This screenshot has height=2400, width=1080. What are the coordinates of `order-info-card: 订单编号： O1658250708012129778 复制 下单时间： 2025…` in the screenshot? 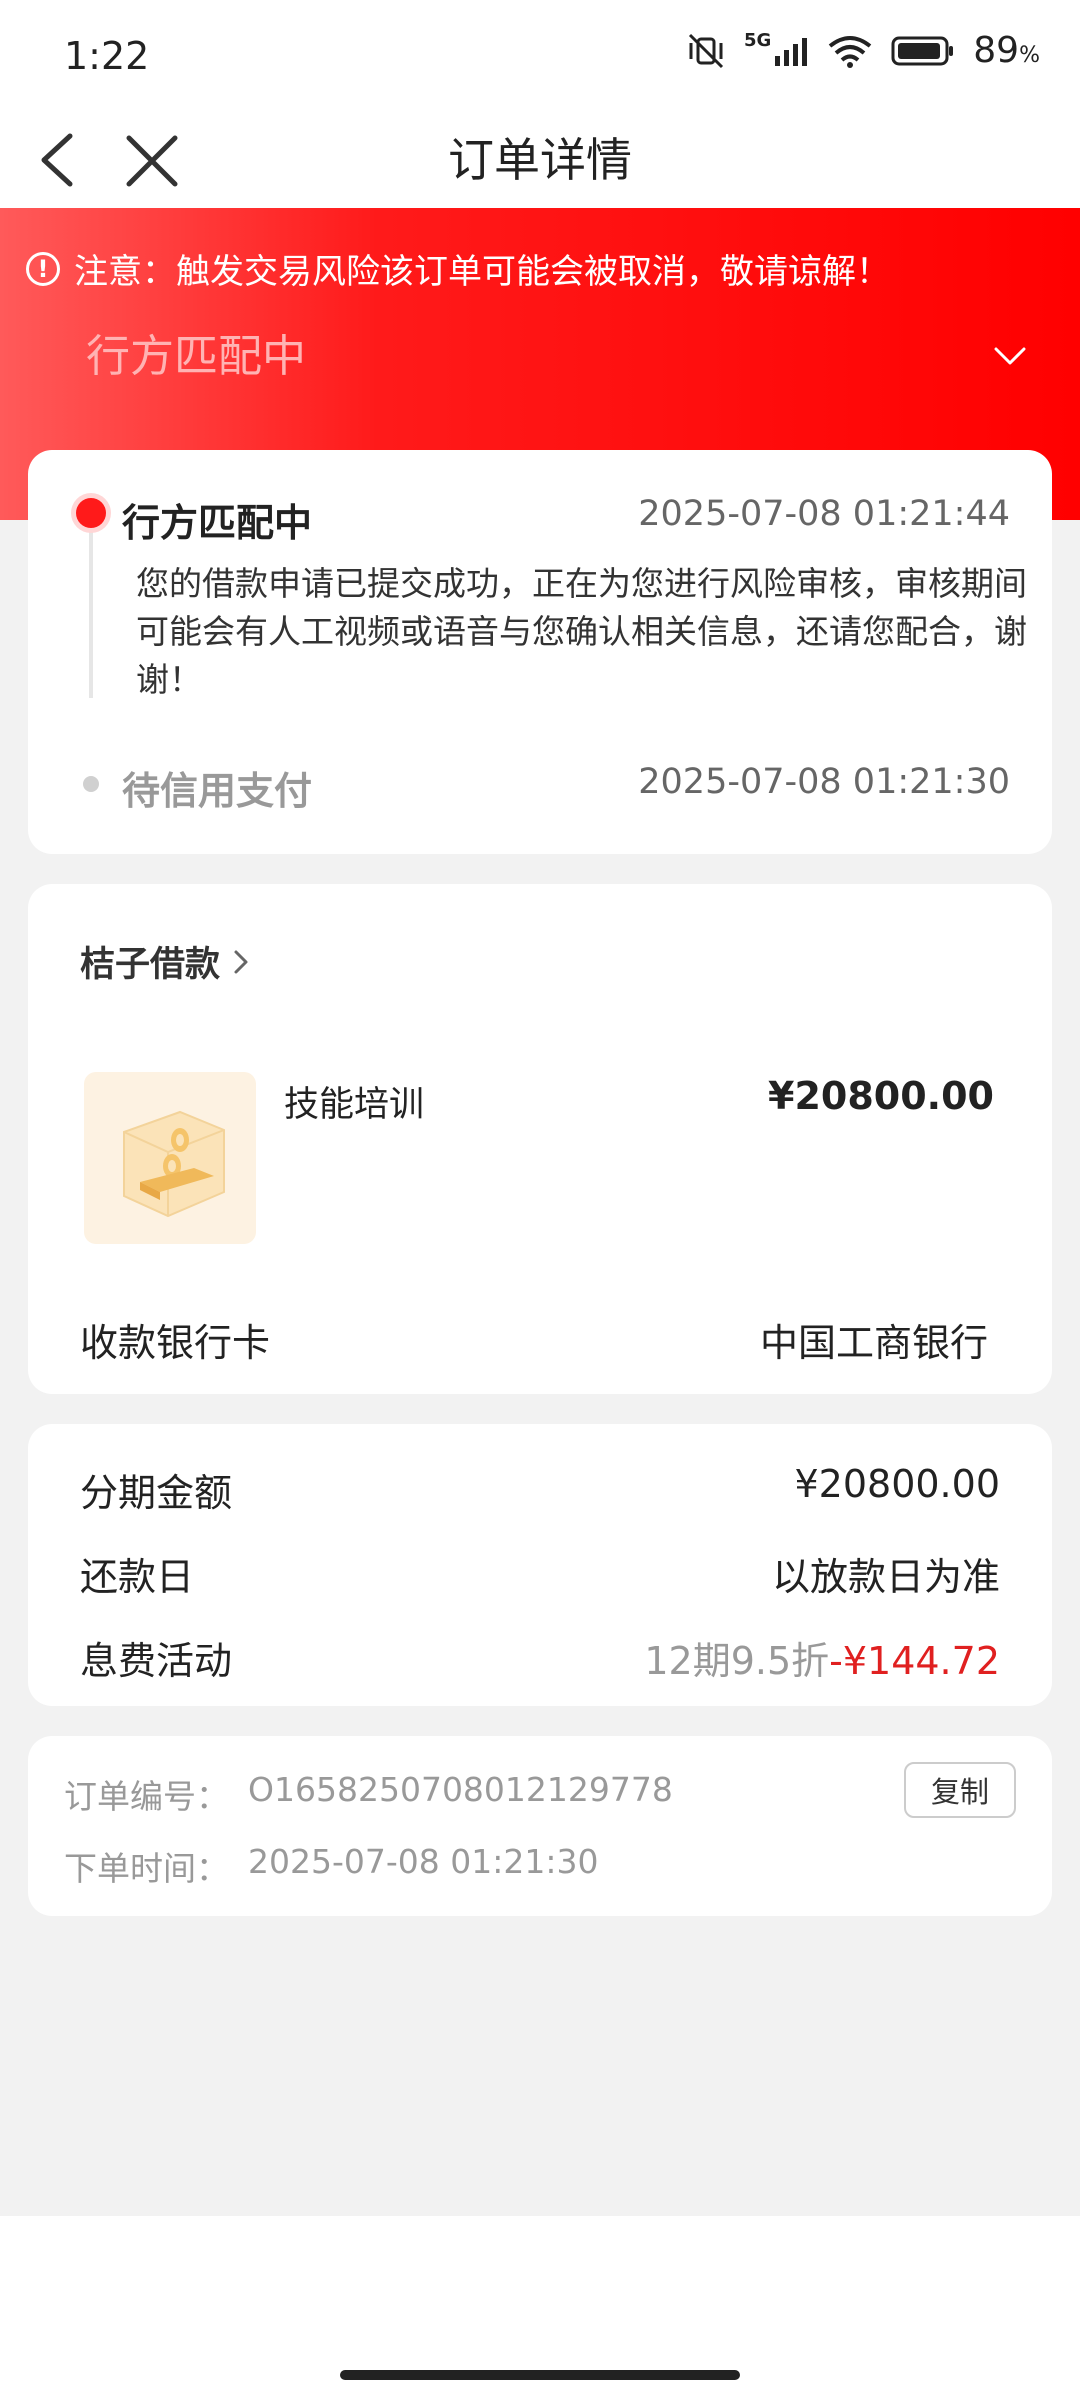 It's located at (540, 1826).